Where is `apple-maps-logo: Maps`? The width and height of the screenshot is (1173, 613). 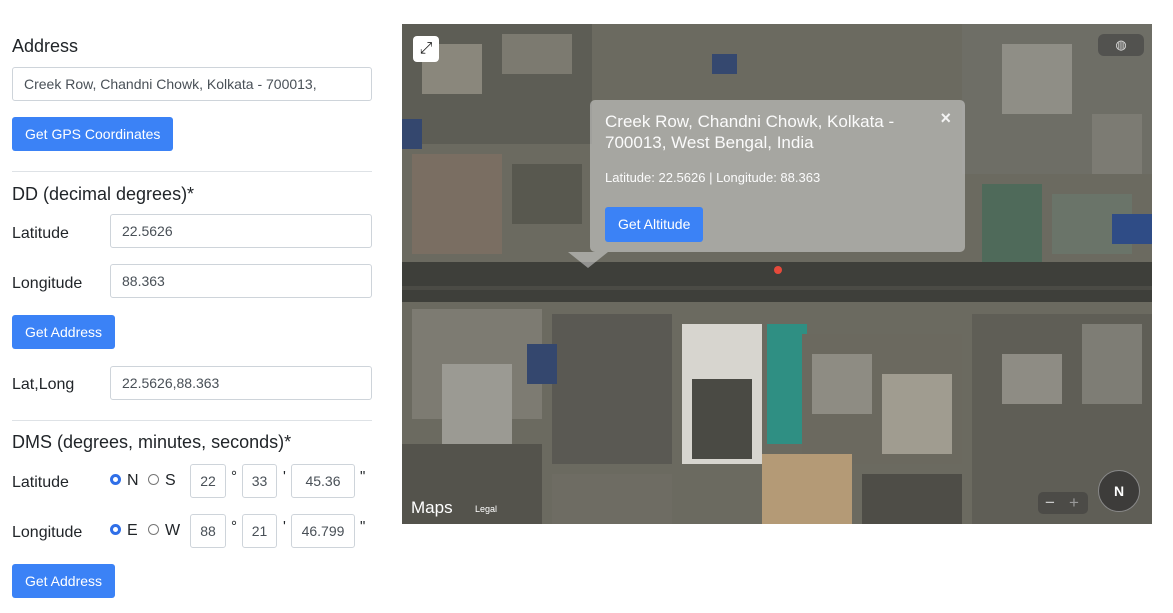 apple-maps-logo: Maps is located at coordinates (432, 507).